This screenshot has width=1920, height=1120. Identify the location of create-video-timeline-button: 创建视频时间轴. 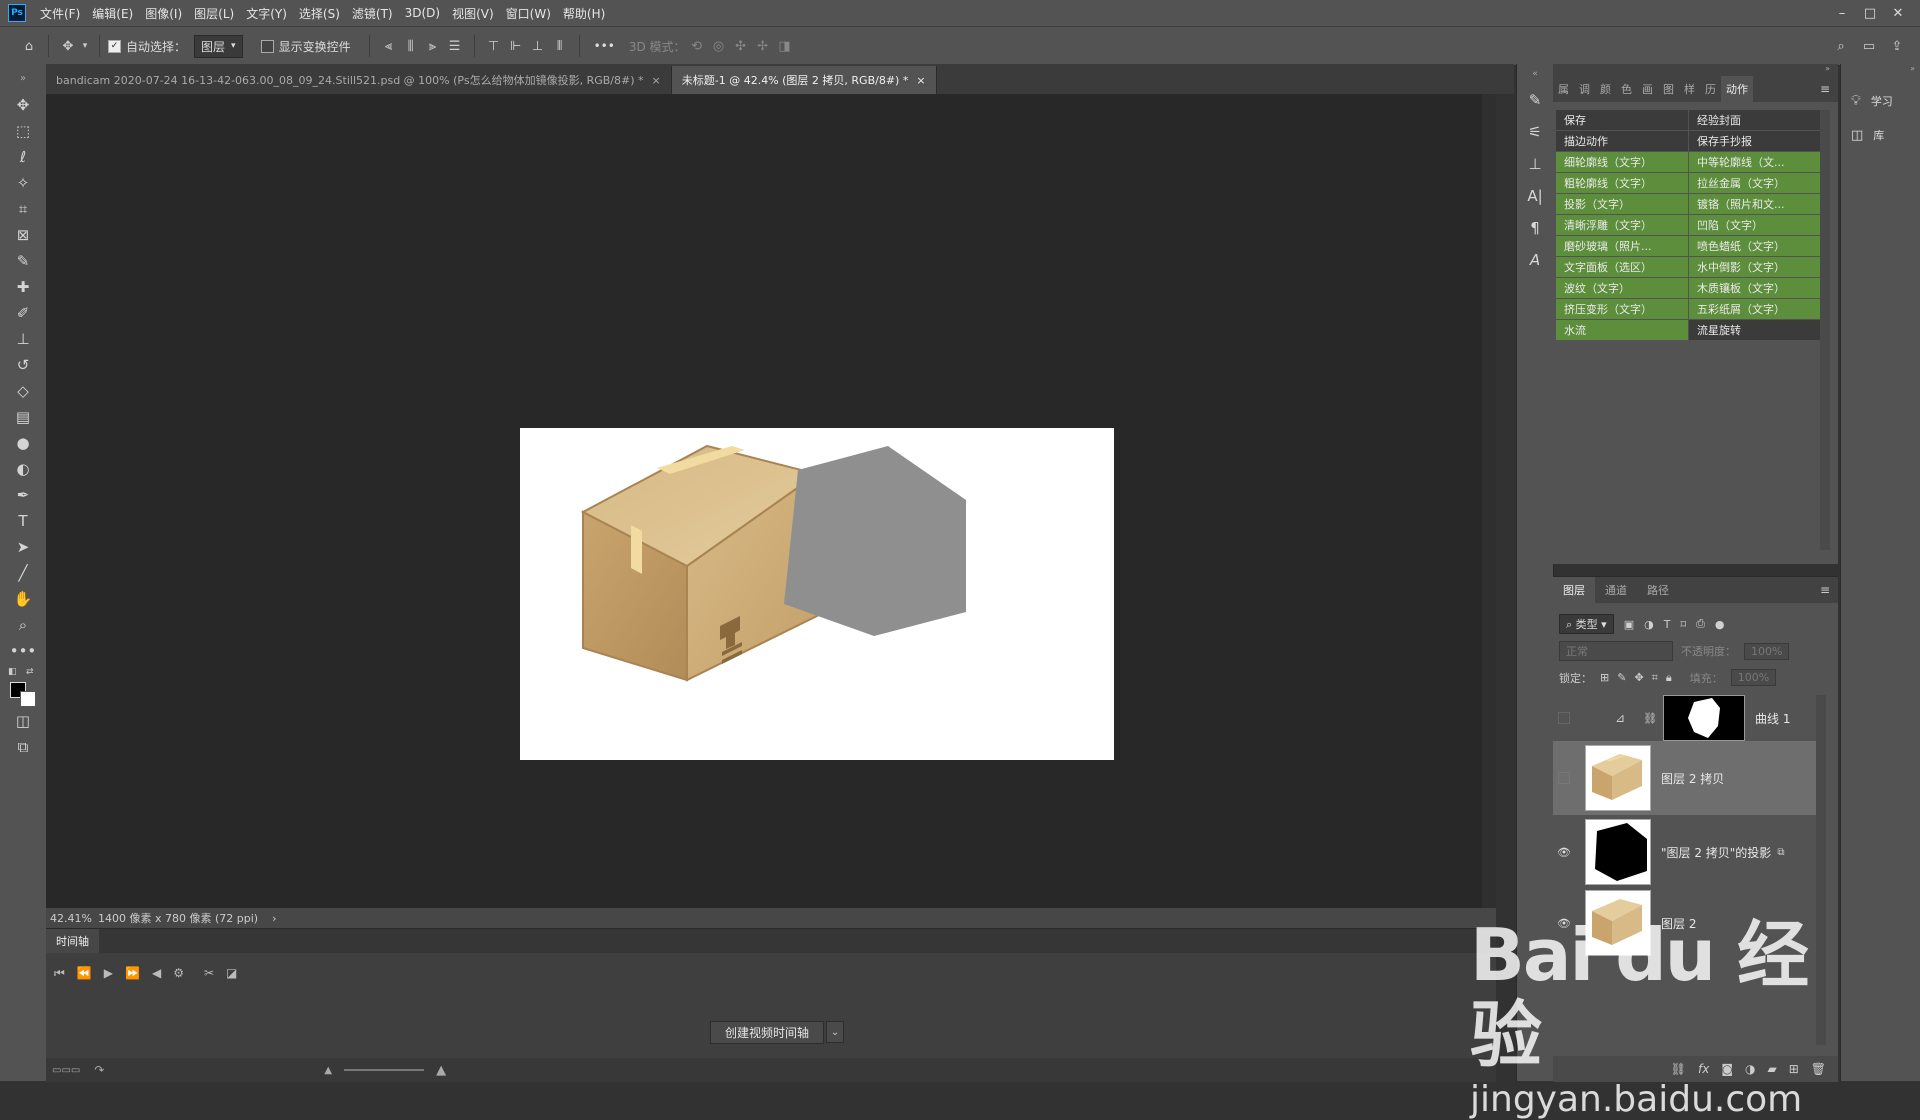
(767, 1032).